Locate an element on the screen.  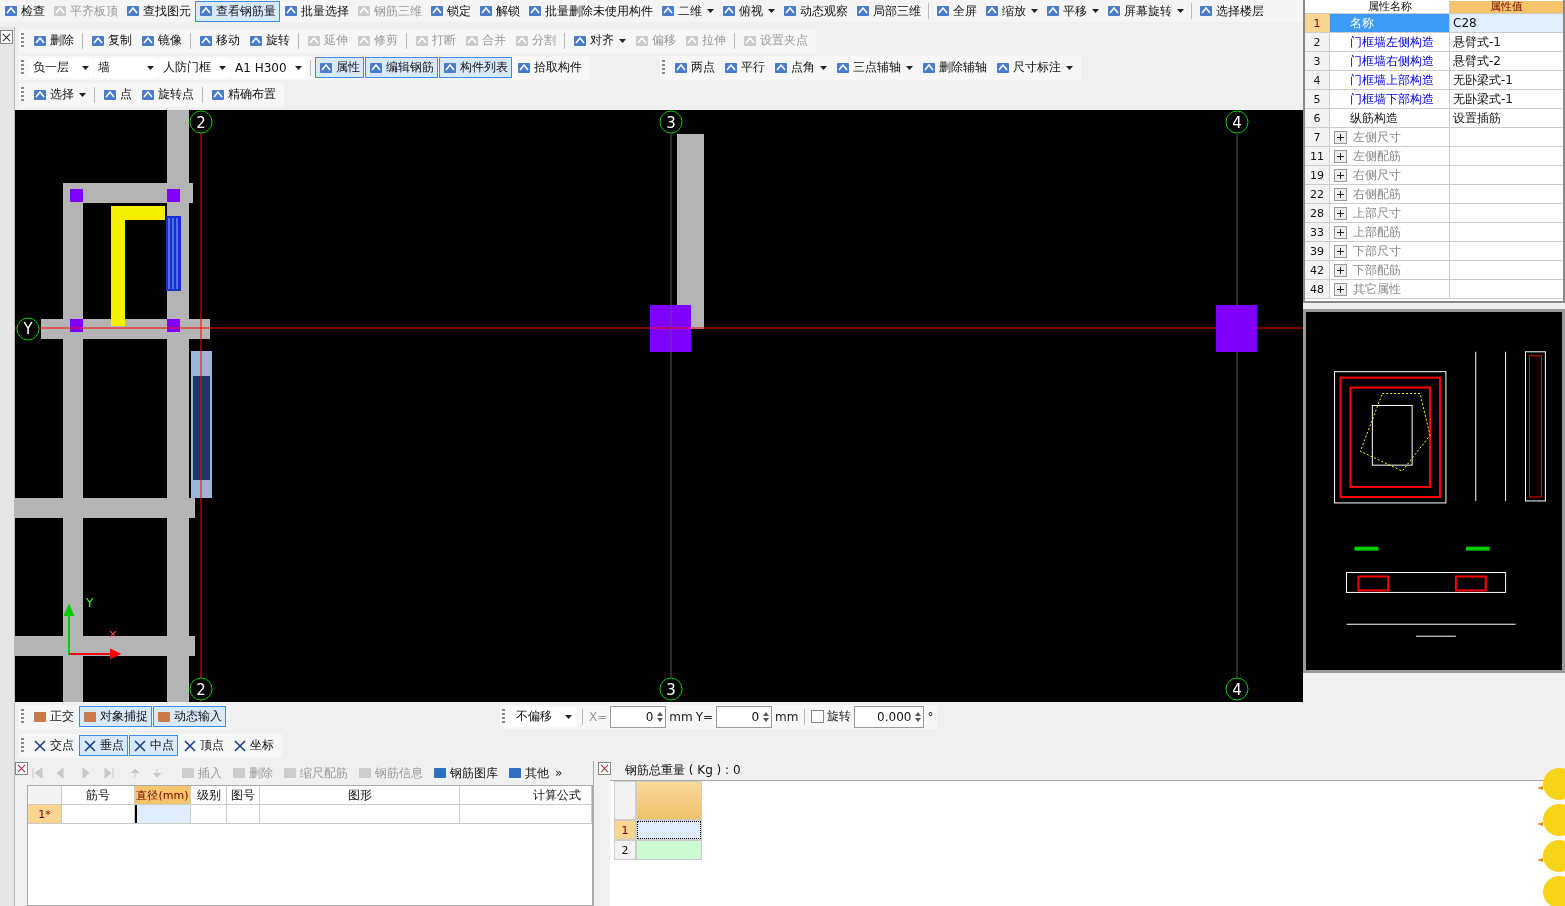
property-name: 左侧配筋 is located at coordinates (1390, 156).